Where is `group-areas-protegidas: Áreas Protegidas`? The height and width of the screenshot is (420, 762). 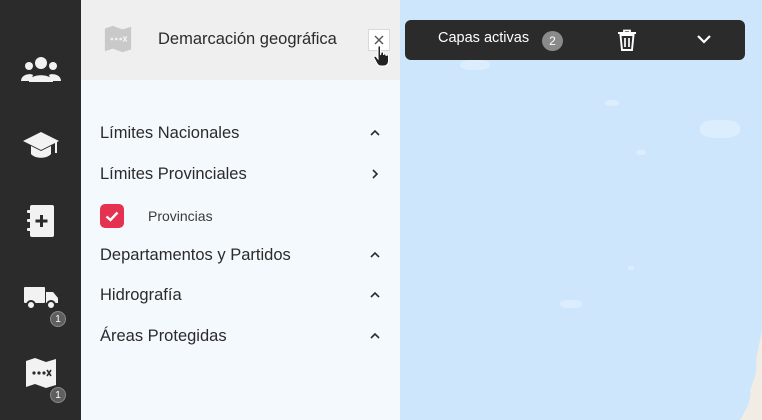 group-areas-protegidas: Áreas Protegidas is located at coordinates (241, 336).